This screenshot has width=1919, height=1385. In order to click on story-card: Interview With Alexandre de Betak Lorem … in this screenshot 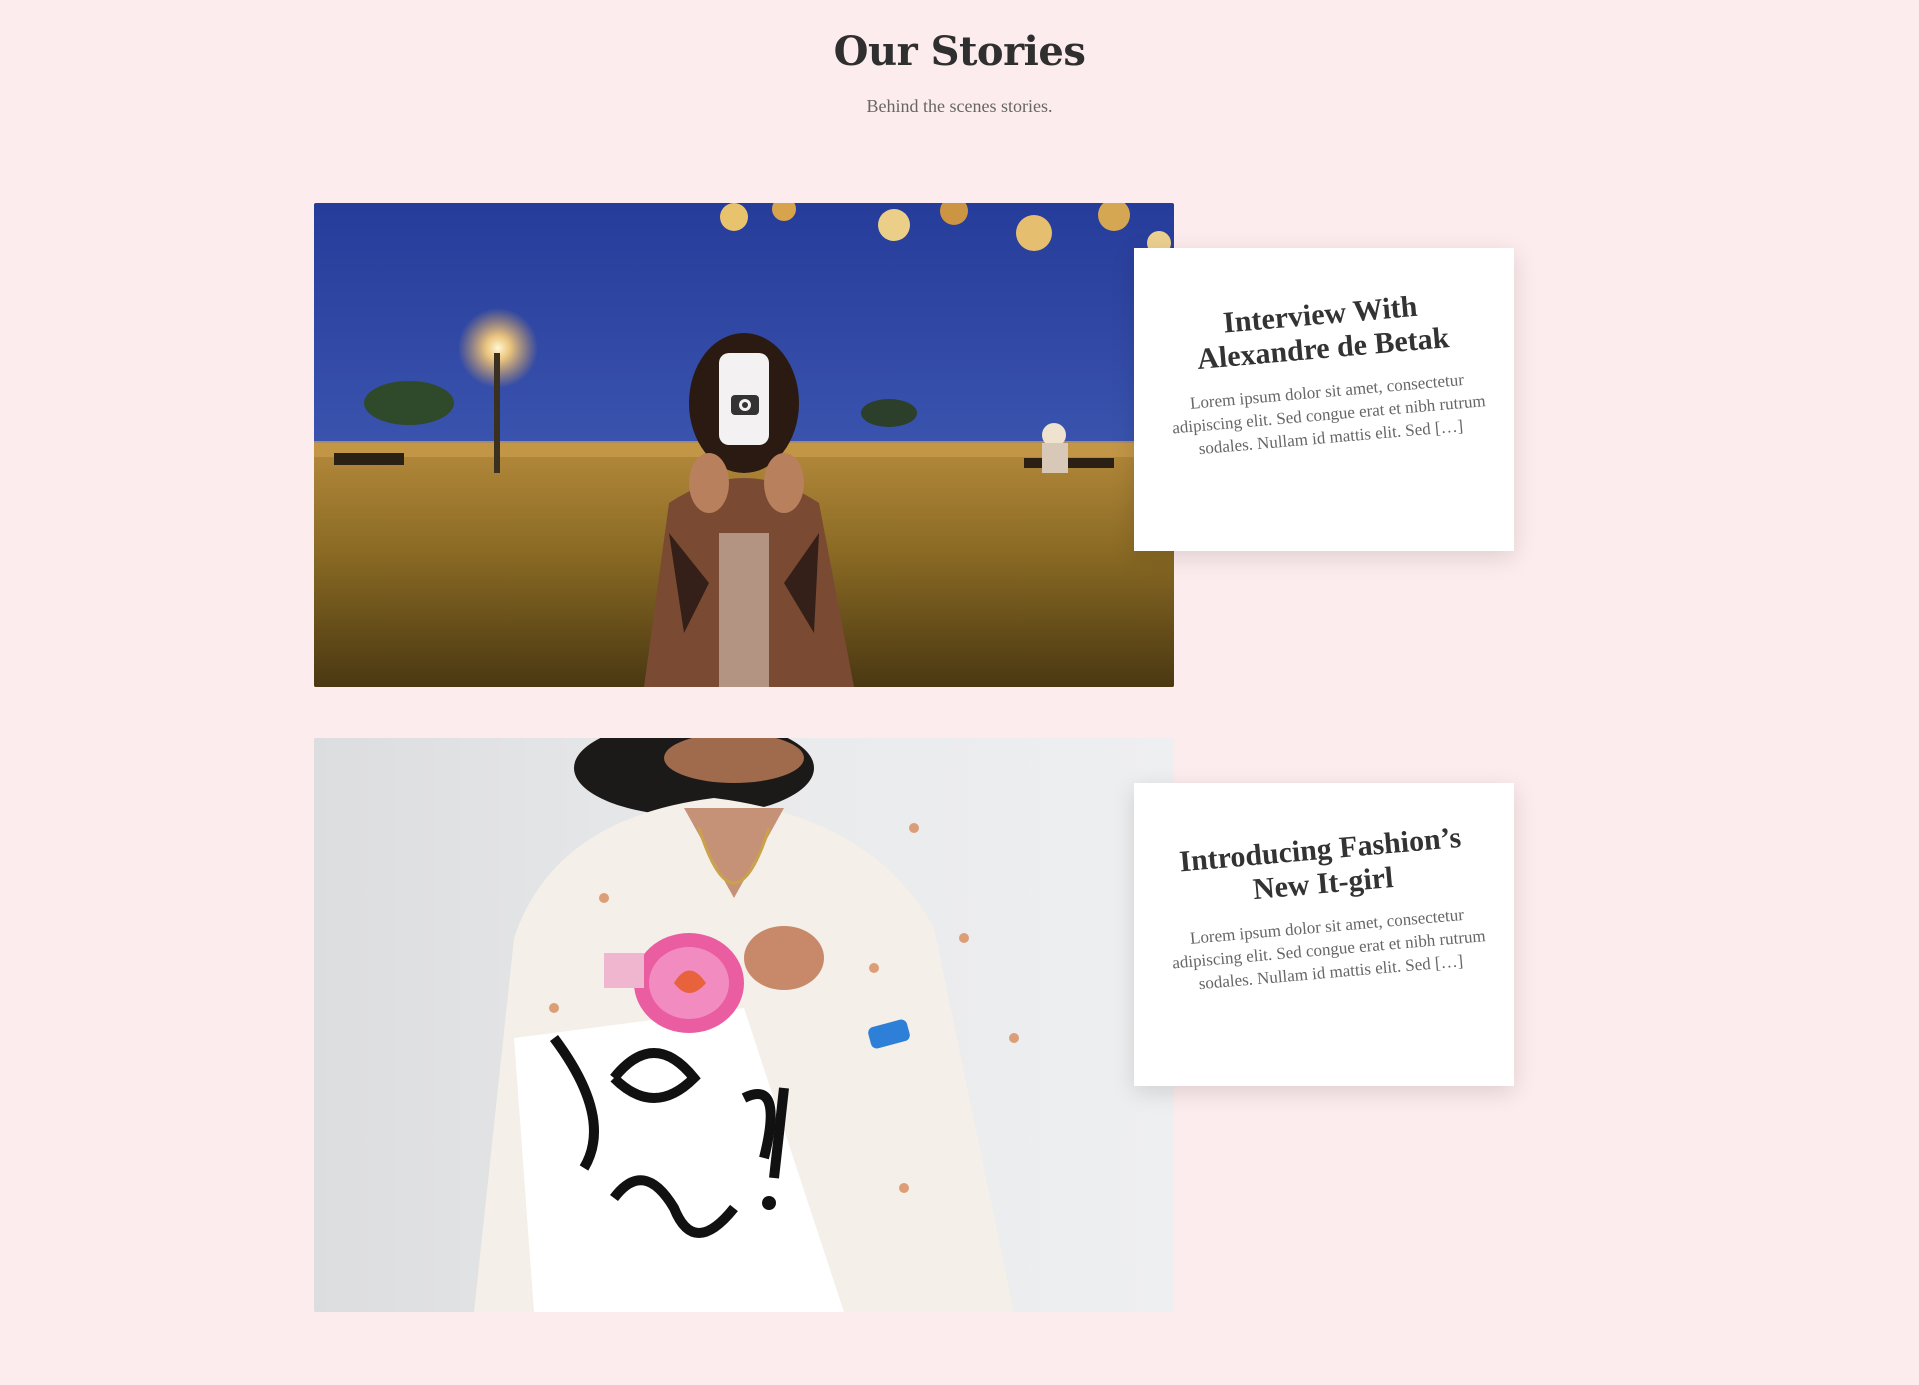, I will do `click(1324, 399)`.